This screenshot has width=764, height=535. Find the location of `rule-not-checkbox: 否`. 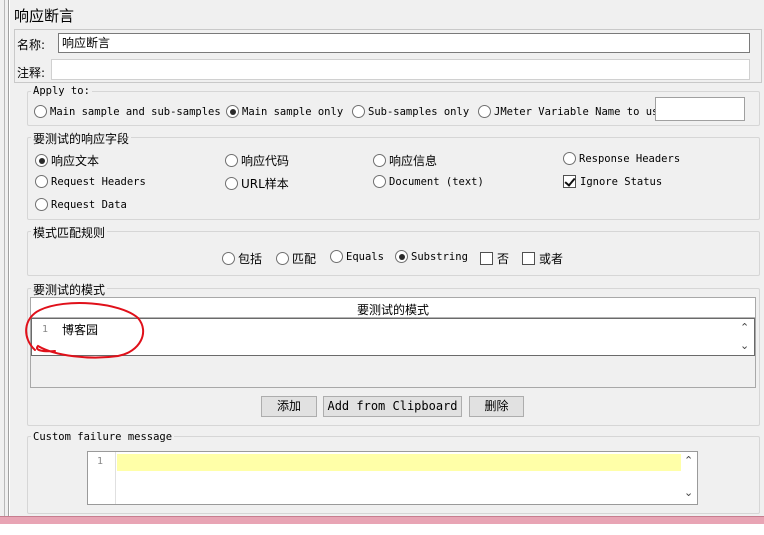

rule-not-checkbox: 否 is located at coordinates (494, 258).